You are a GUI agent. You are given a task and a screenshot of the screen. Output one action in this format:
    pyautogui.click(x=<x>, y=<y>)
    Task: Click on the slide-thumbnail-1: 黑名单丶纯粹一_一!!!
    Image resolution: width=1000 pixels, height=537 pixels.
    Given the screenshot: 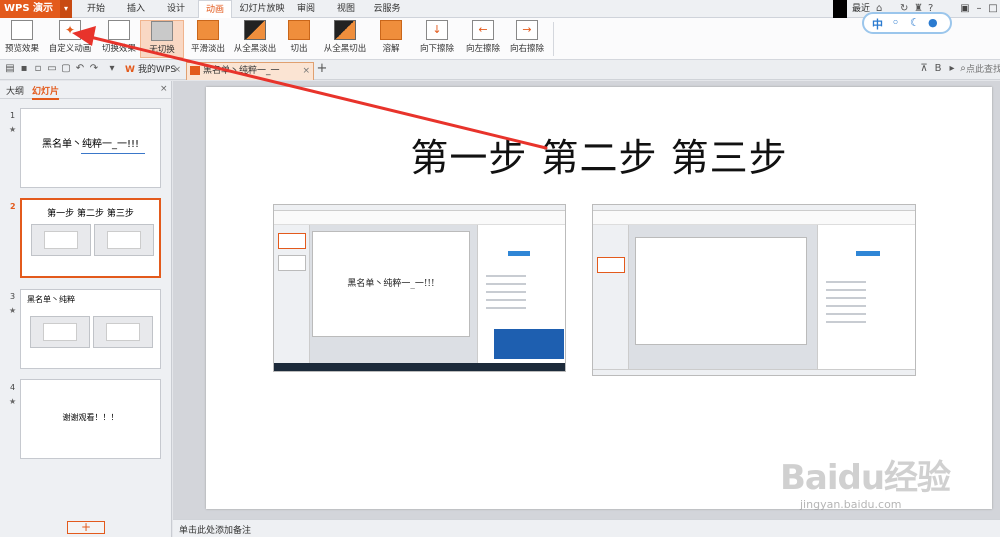 What is the action you would take?
    pyautogui.click(x=90, y=148)
    